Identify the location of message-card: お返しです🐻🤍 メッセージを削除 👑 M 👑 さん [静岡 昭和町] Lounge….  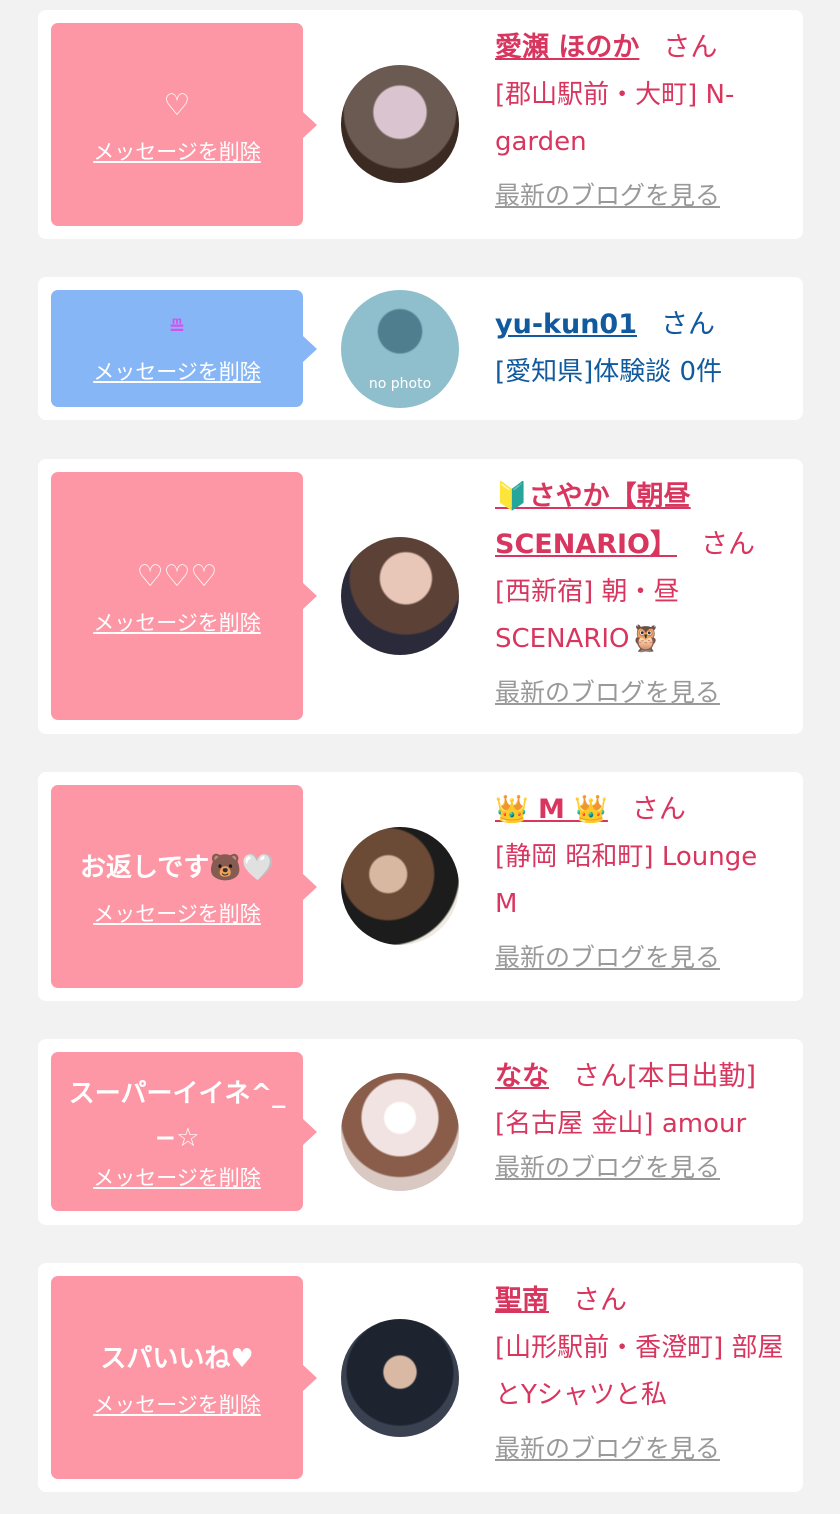
(420, 886).